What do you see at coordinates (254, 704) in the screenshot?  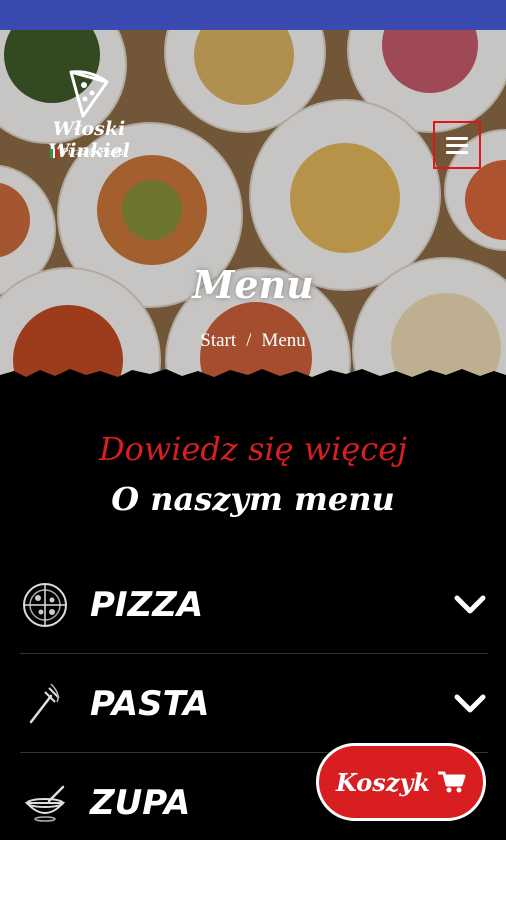 I see `accordion-item-pasta: PASTA` at bounding box center [254, 704].